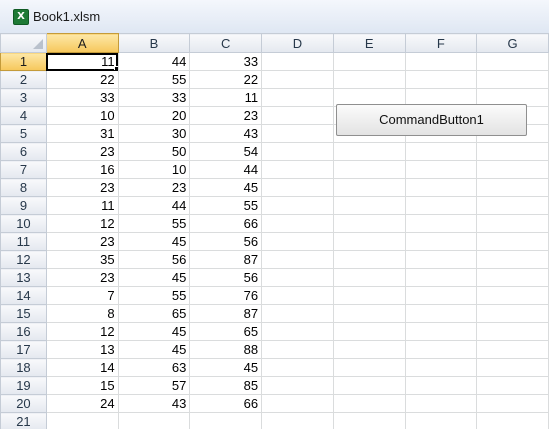 This screenshot has width=549, height=429. Describe the element at coordinates (441, 241) in the screenshot. I see `cell-f11` at that location.